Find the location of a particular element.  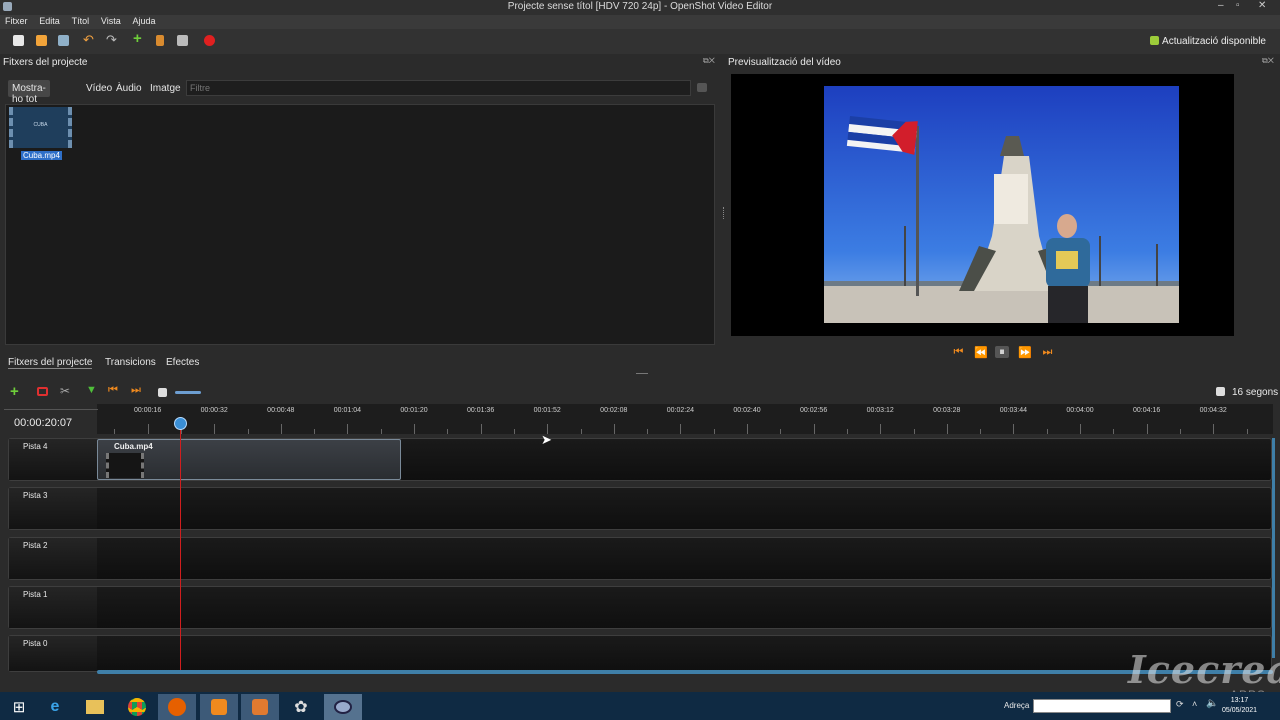

clear-filter-icon is located at coordinates (702, 87).